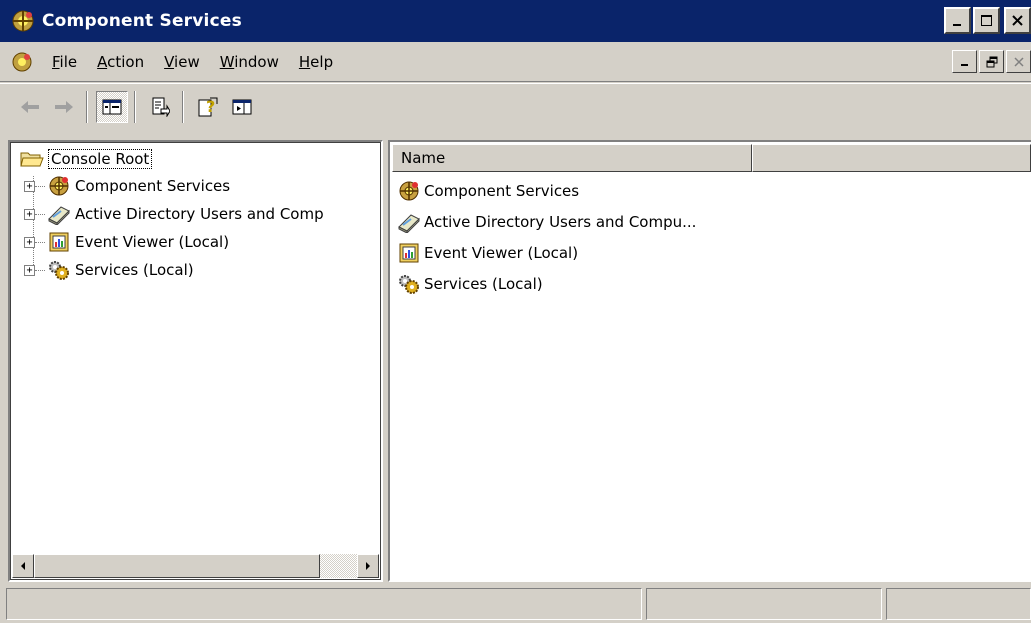  I want to click on menu-file: File, so click(64, 62).